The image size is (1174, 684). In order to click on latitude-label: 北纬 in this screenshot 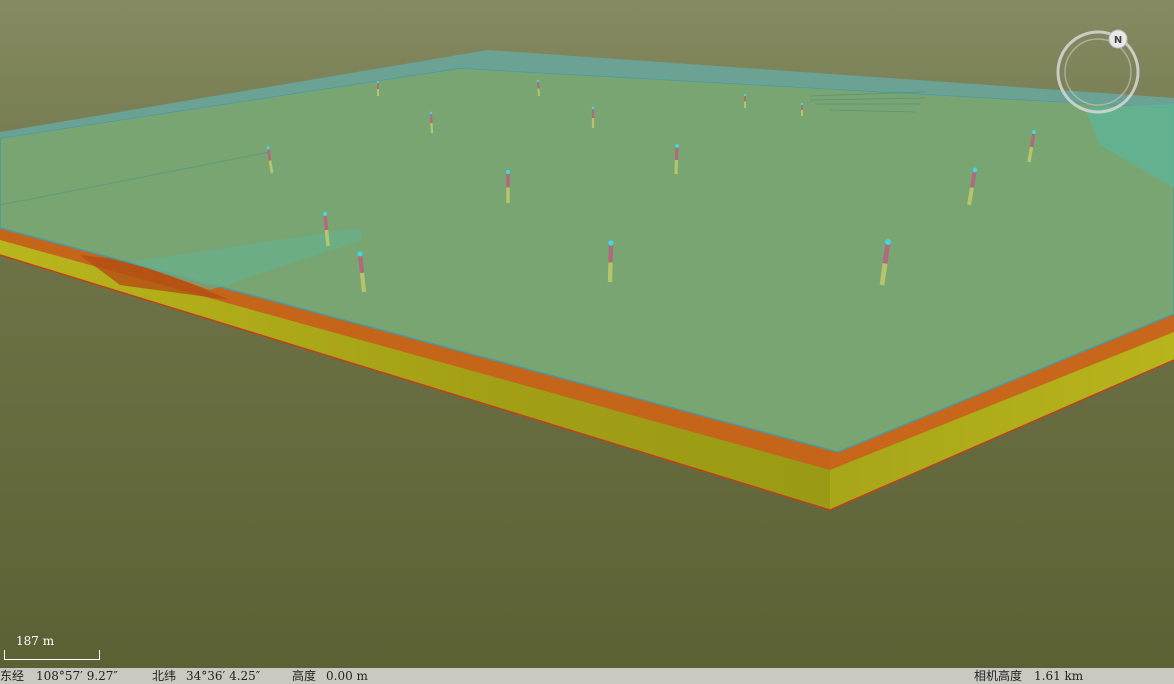, I will do `click(164, 676)`.